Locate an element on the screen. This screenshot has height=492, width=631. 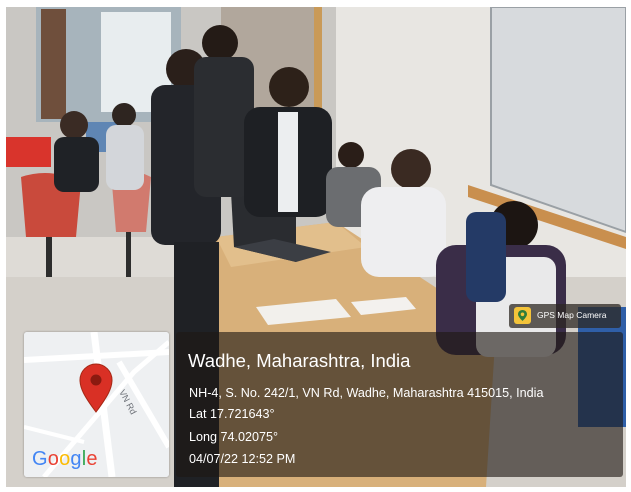
app-badge-label: GPS Map Camera is located at coordinates (572, 315).